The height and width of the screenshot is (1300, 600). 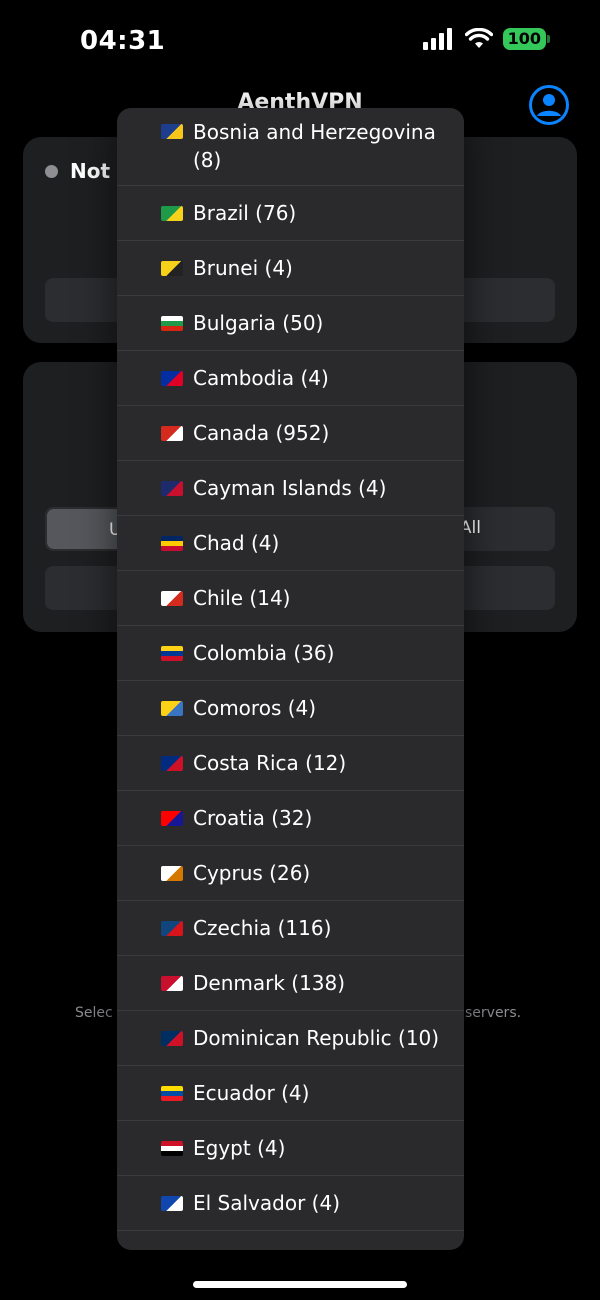 I want to click on menu-item-country: Costa Rica (12), so click(x=290, y=763).